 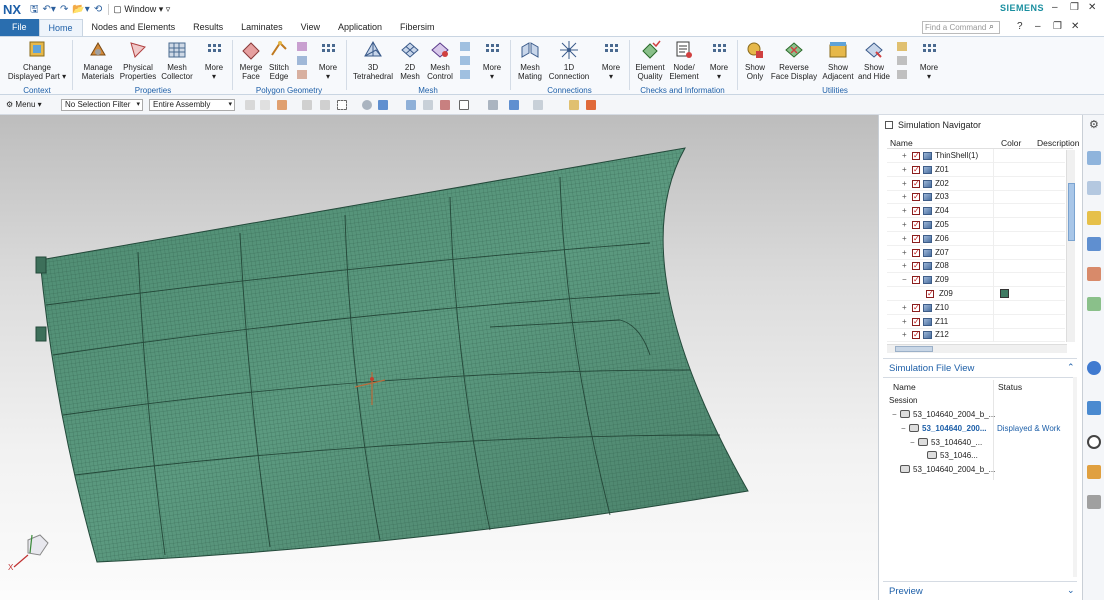 I want to click on help-icon: ?, so click(x=1020, y=26).